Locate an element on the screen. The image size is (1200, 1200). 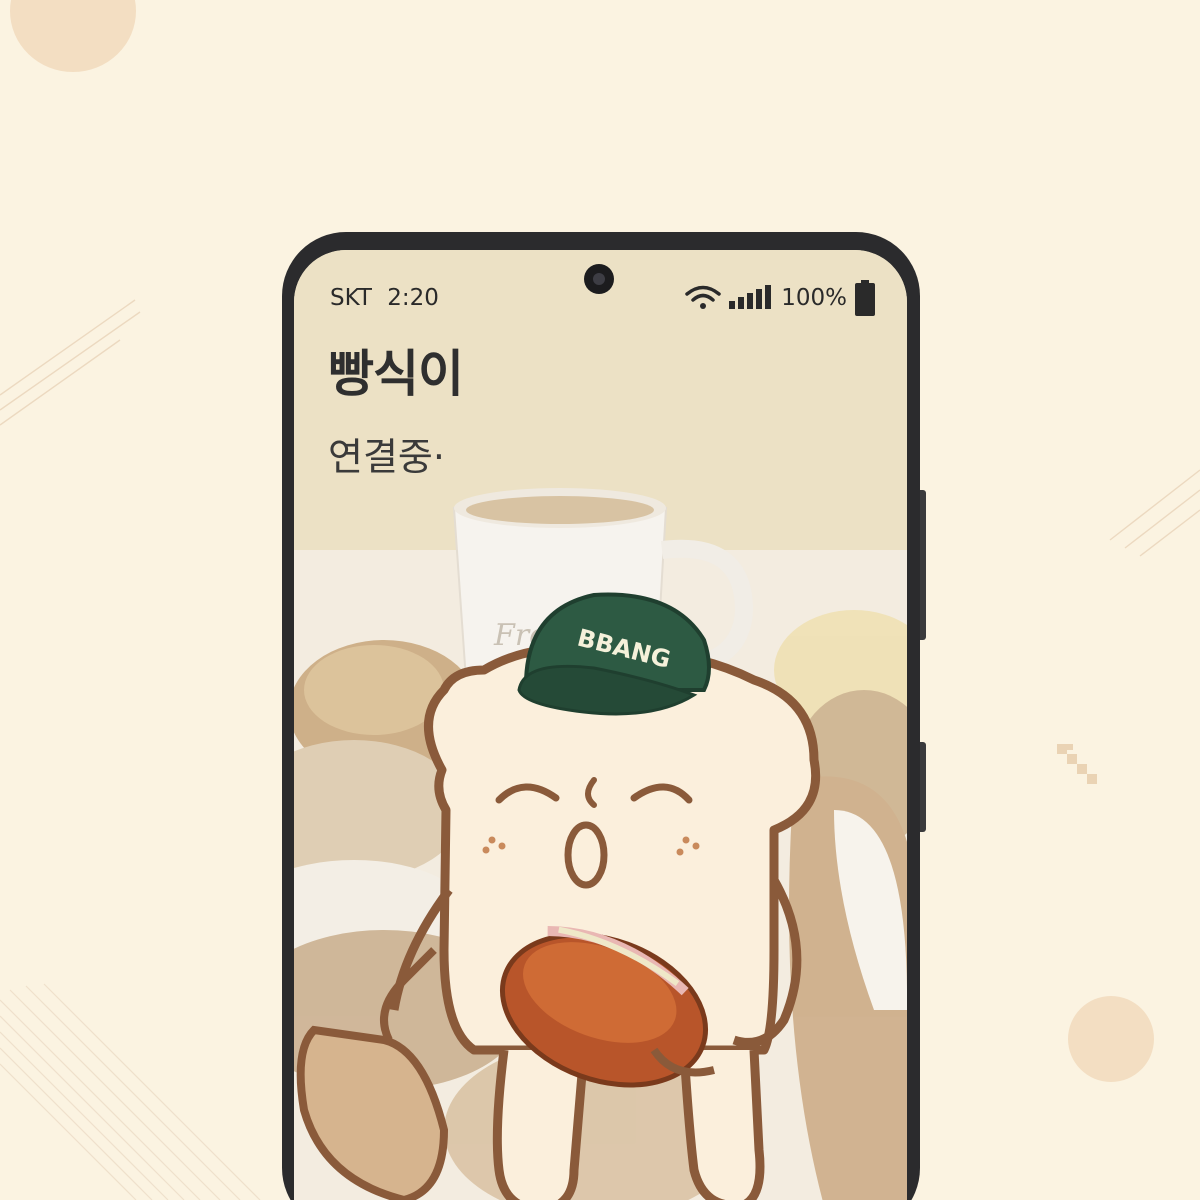
carrier-label: SKT is located at coordinates (351, 298).